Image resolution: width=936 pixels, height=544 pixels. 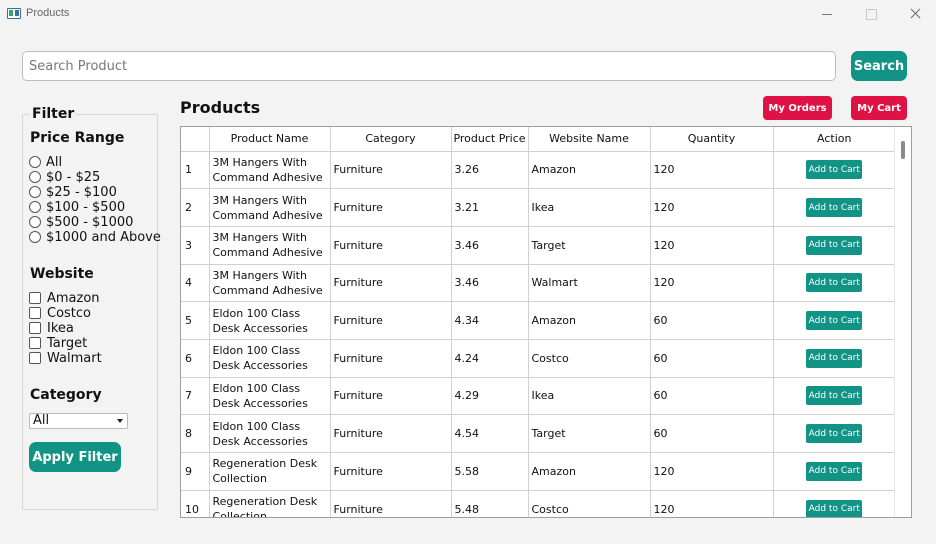 I want to click on website-cell: Costco, so click(x=589, y=503).